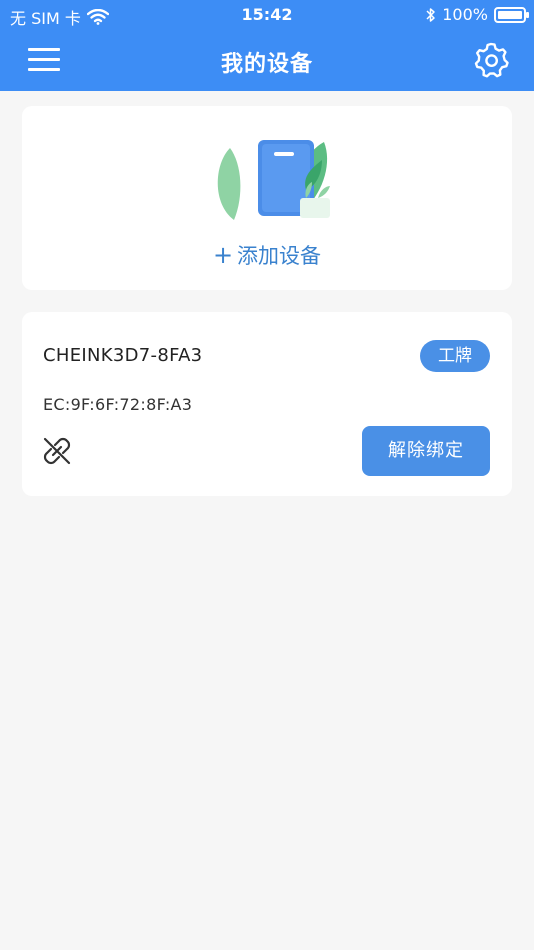  I want to click on app-header: 无 SIM 卡 15:42 100% 我的设备, so click(267, 45).